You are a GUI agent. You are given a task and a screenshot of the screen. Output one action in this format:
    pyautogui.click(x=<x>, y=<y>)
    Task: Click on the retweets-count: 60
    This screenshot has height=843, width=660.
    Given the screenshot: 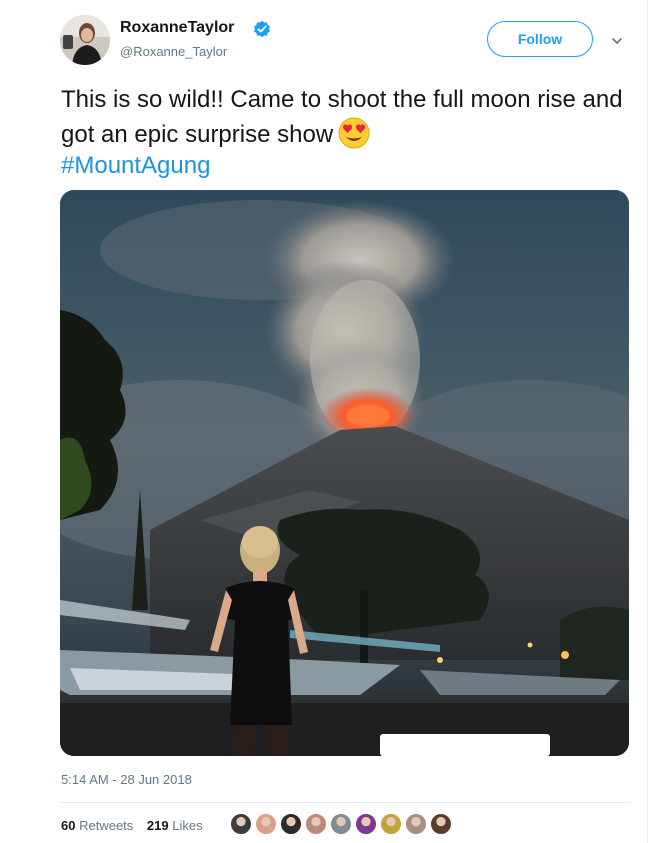 What is the action you would take?
    pyautogui.click(x=68, y=825)
    